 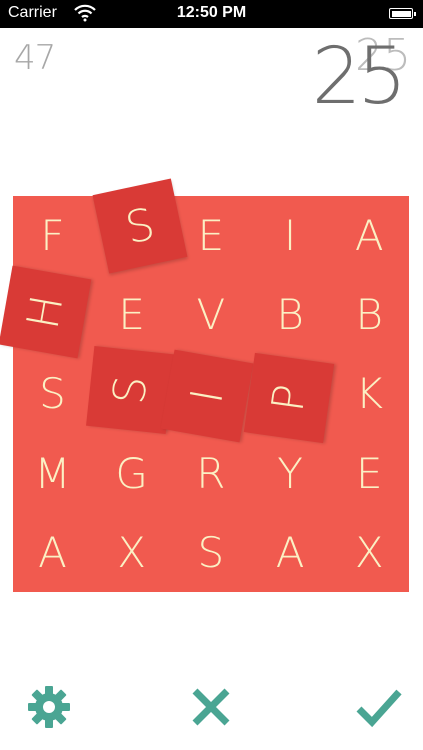 What do you see at coordinates (402, 13) in the screenshot?
I see `battery-icon` at bounding box center [402, 13].